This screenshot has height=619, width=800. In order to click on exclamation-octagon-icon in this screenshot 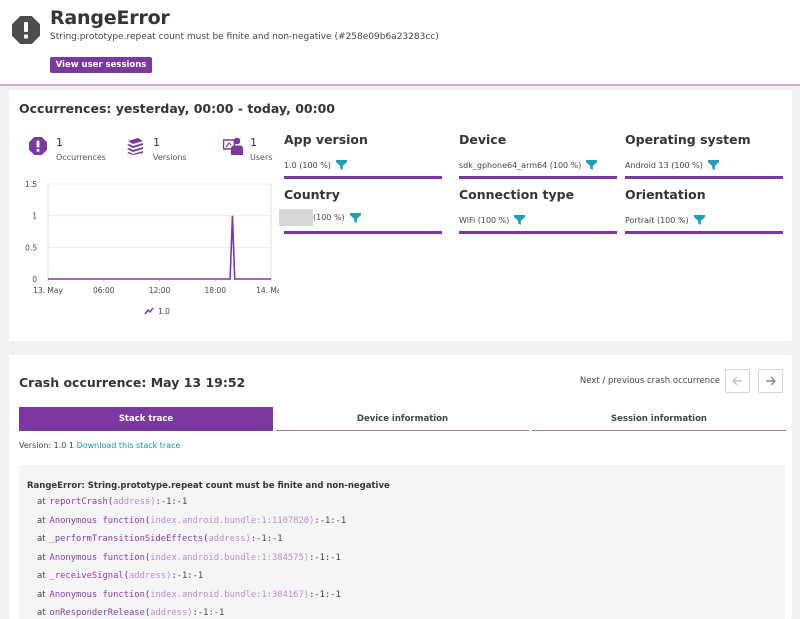, I will do `click(38, 146)`.